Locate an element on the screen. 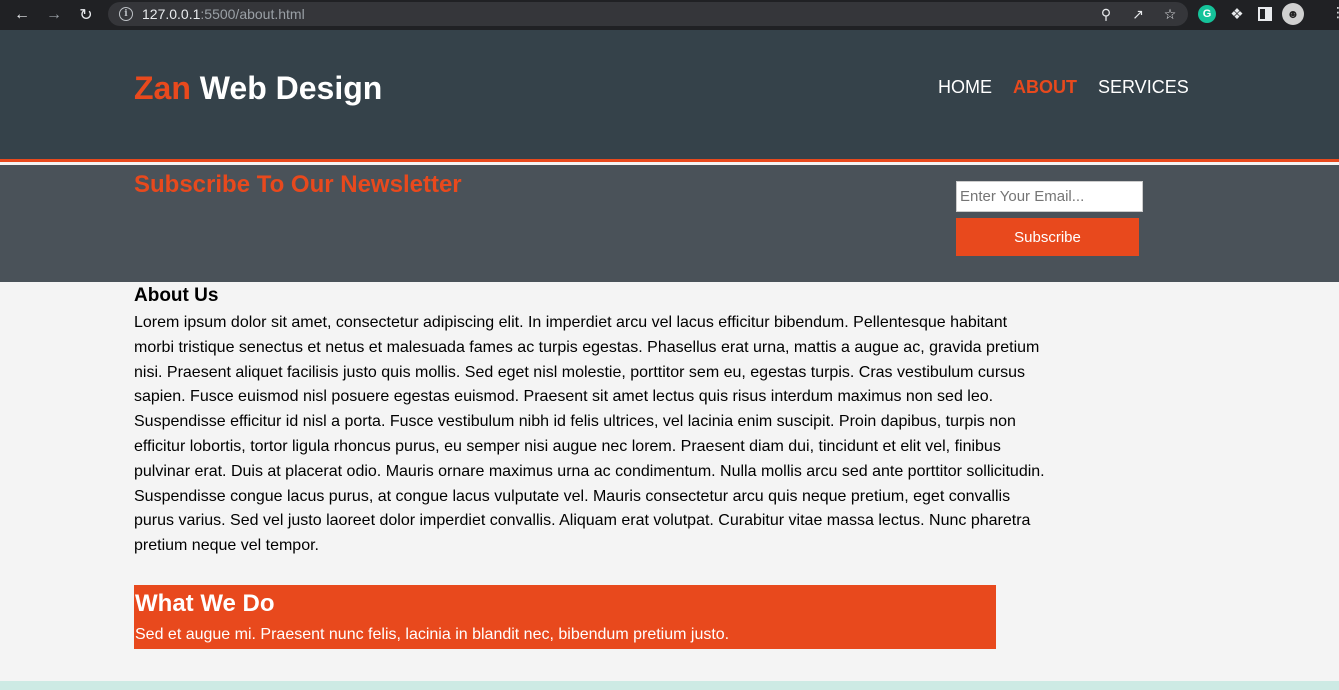 Image resolution: width=1339 pixels, height=690 pixels. main-navigation: HOME ABOUT SERVICES is located at coordinates (1063, 87).